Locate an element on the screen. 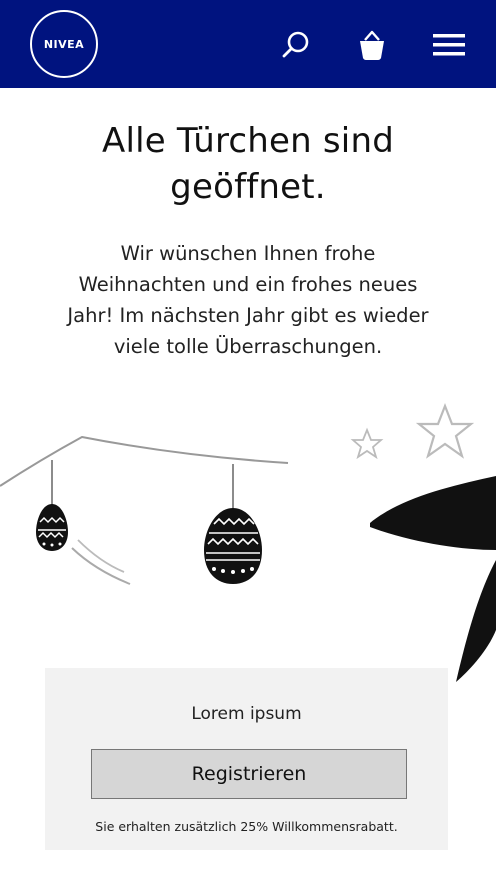  panel-label: Lorem ipsum is located at coordinates (246, 714).